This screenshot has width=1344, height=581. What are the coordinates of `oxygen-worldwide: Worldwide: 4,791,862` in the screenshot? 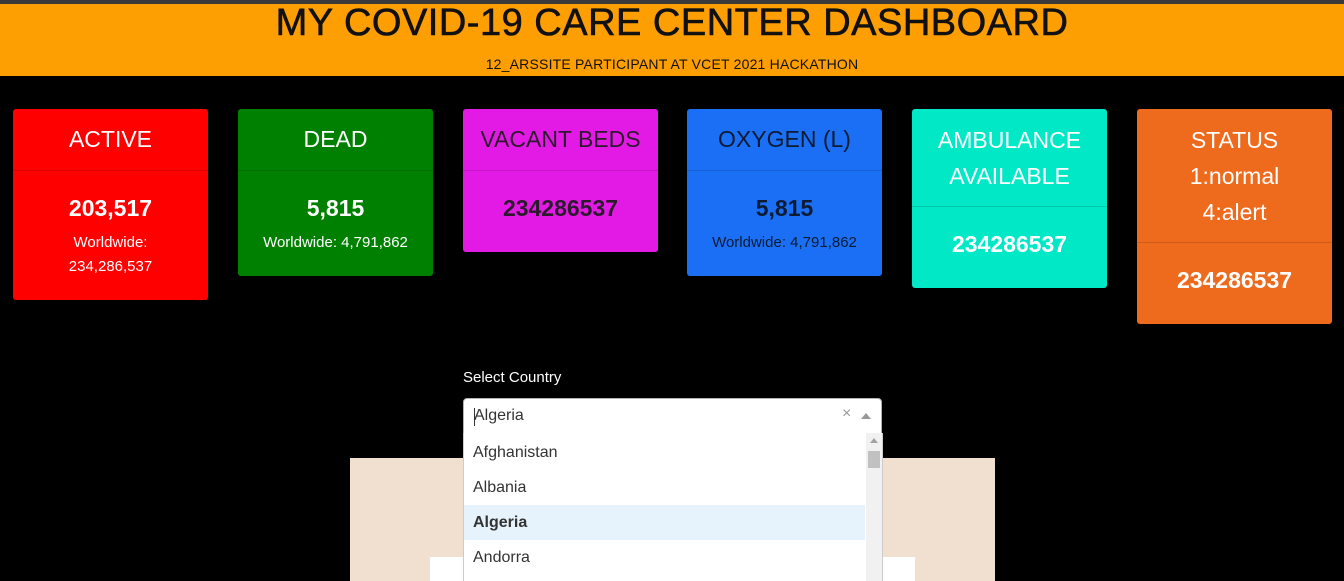 It's located at (784, 242).